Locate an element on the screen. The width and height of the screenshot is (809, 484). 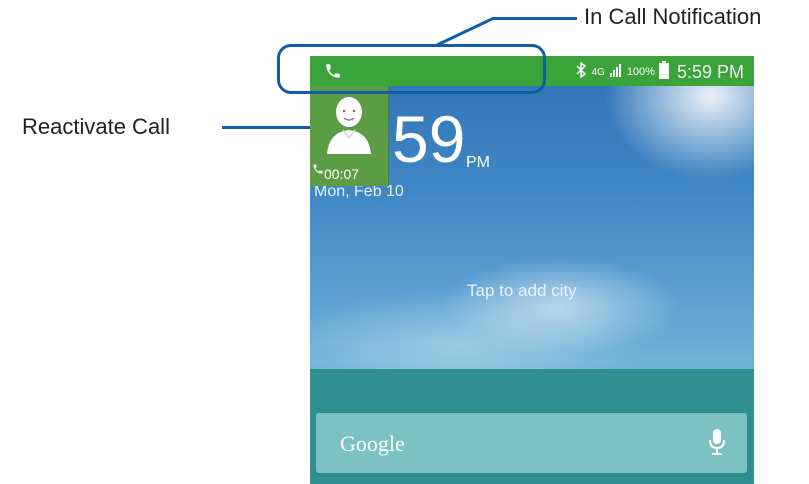
reactivate-leader-line is located at coordinates (270, 127).